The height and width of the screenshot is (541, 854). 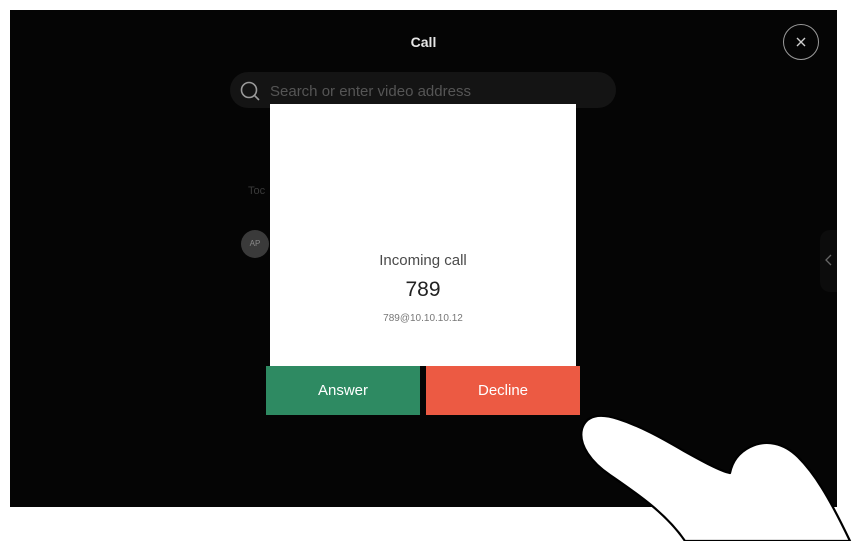 What do you see at coordinates (423, 318) in the screenshot?
I see `caller-address: 789@10.10.10.12` at bounding box center [423, 318].